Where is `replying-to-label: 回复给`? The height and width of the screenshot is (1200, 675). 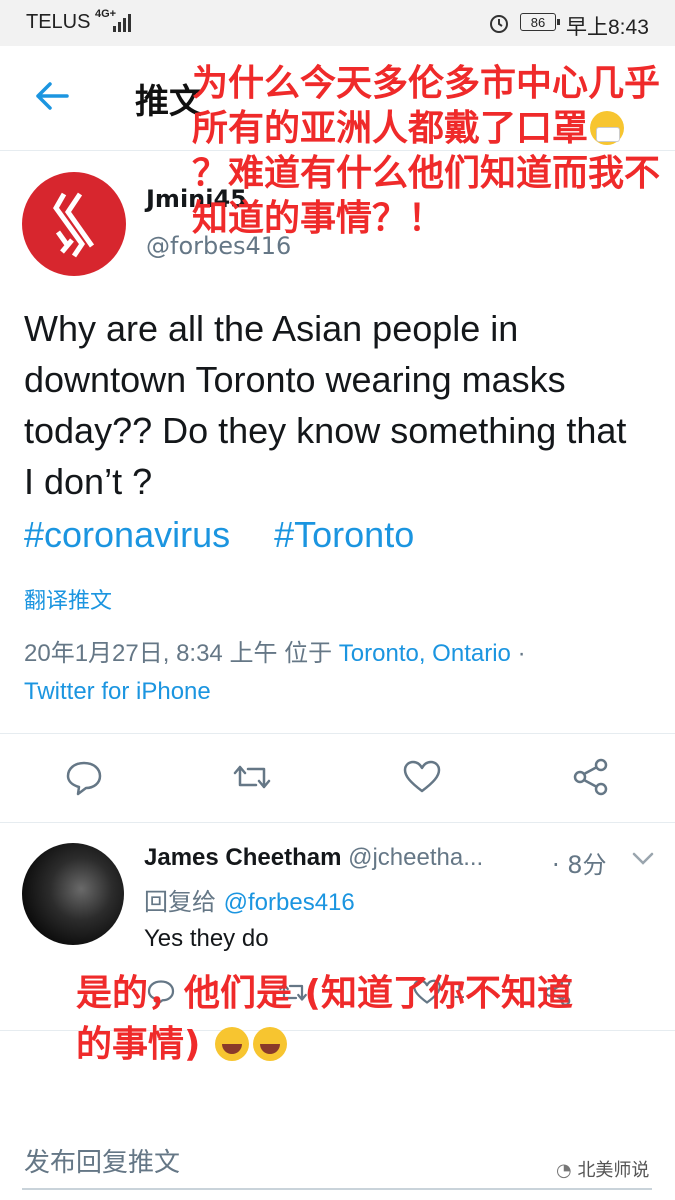 replying-to-label: 回复给 is located at coordinates (180, 902).